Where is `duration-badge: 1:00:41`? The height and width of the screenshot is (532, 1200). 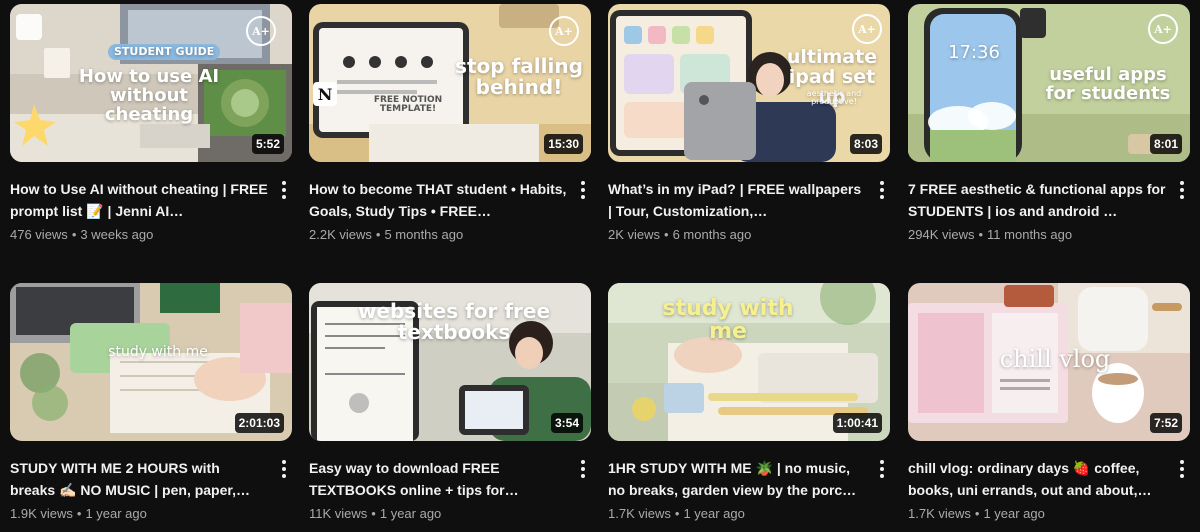 duration-badge: 1:00:41 is located at coordinates (857, 423).